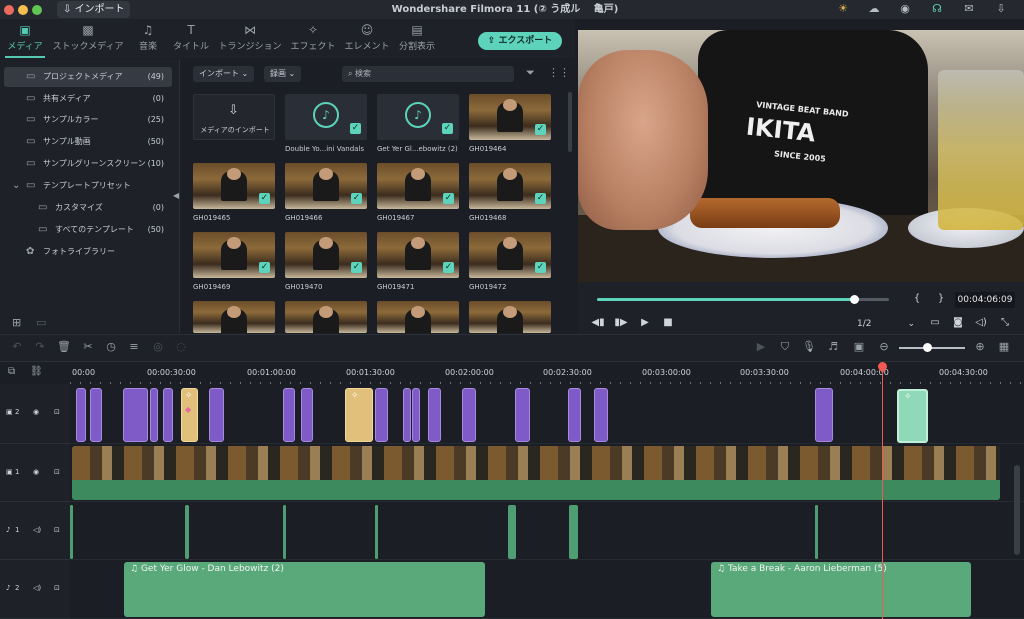  What do you see at coordinates (937, 9) in the screenshot?
I see `headset-icon: ☊` at bounding box center [937, 9].